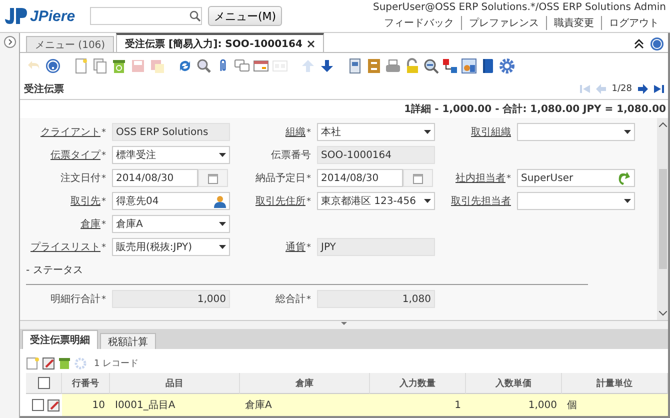 This screenshot has height=418, width=670. What do you see at coordinates (171, 155) in the screenshot?
I see `dropdown-field: 標準受注` at bounding box center [171, 155].